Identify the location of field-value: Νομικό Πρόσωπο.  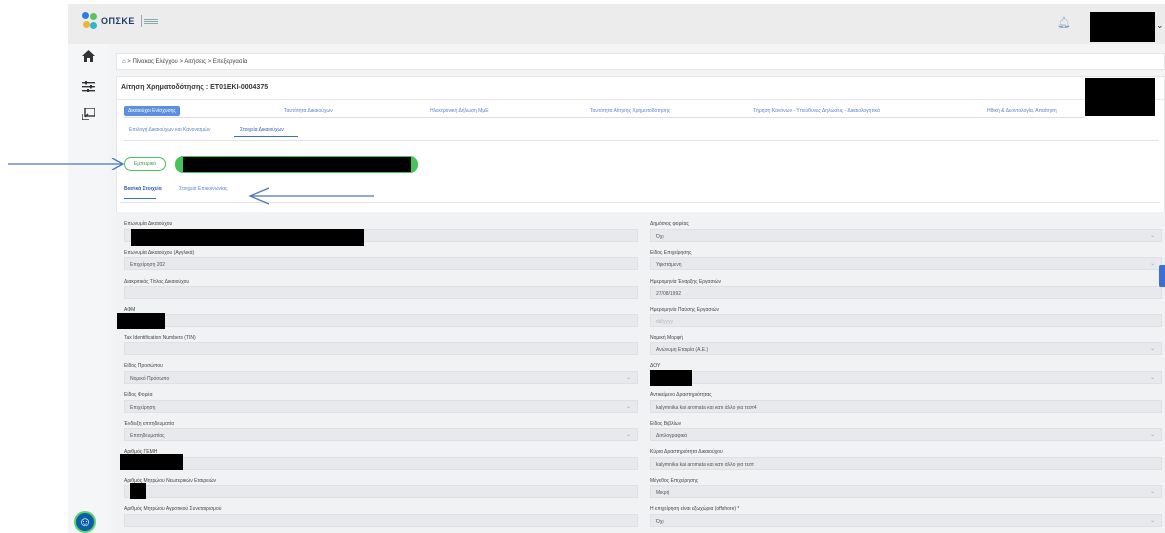
(150, 379).